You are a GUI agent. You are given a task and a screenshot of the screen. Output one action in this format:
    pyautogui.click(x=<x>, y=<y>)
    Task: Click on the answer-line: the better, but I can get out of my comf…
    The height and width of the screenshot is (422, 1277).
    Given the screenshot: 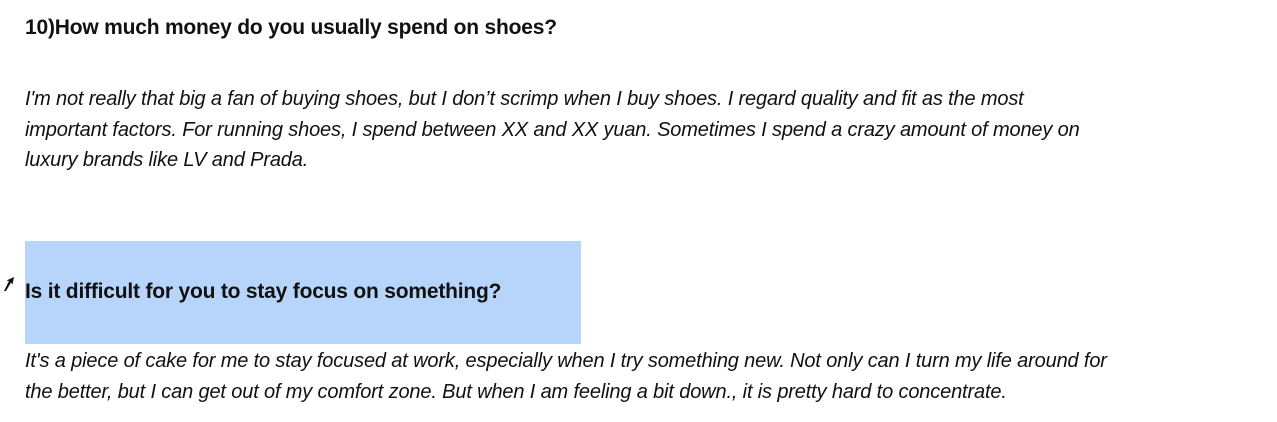 What is the action you would take?
    pyautogui.click(x=516, y=391)
    